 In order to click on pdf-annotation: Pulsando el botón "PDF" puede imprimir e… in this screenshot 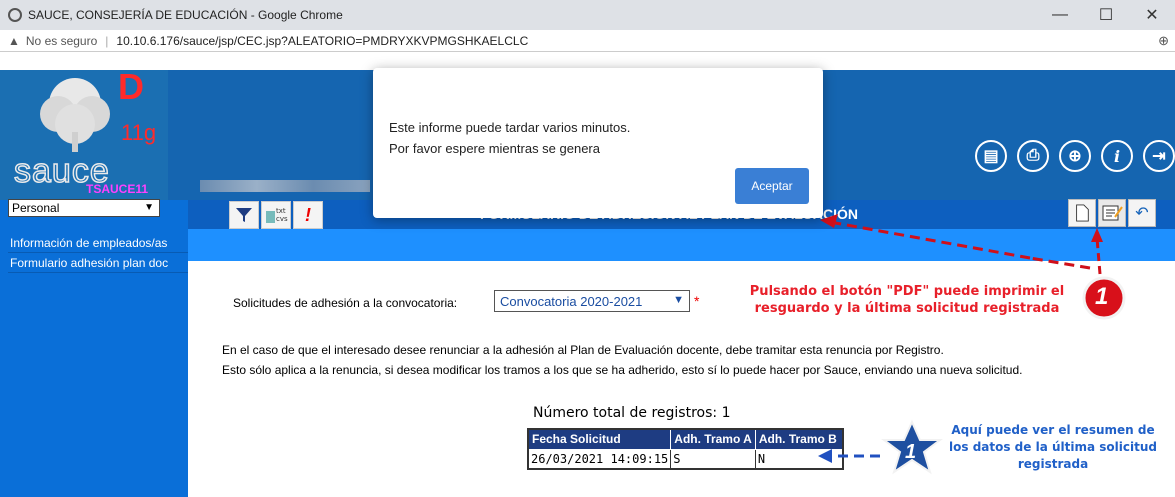, I will do `click(907, 300)`.